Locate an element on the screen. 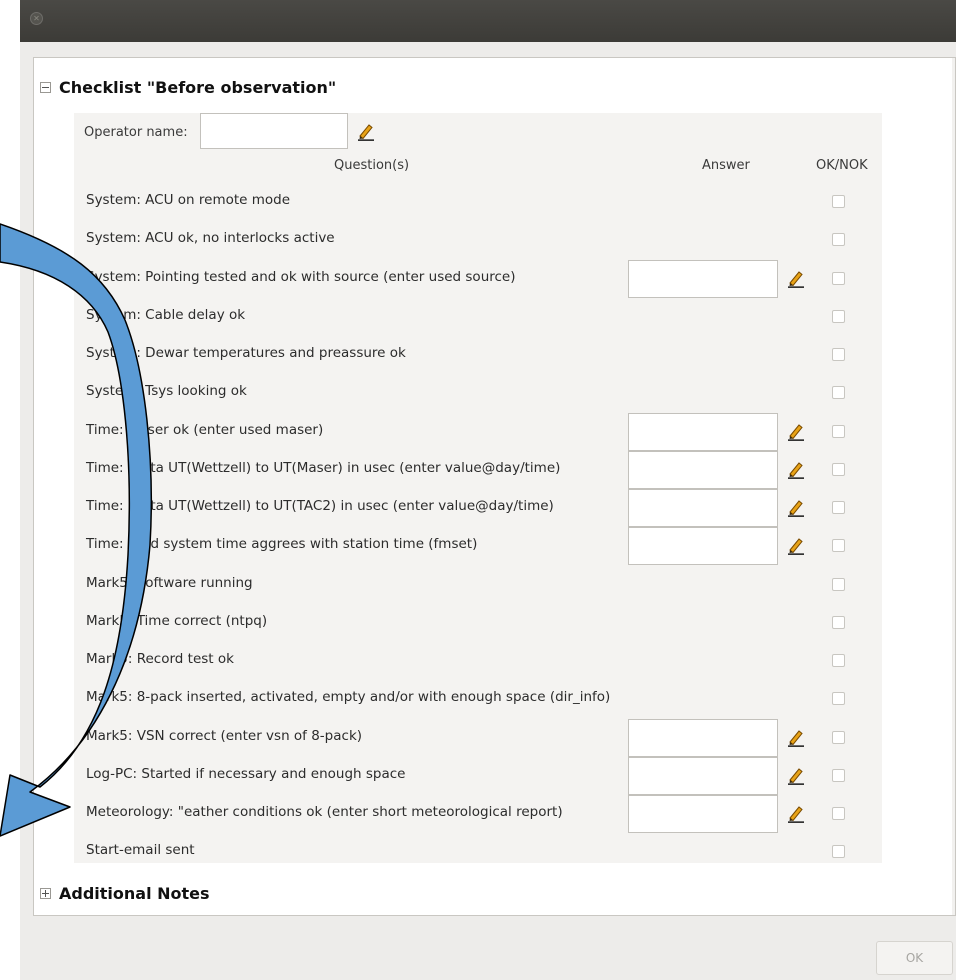 The height and width of the screenshot is (980, 956). question-text: Start-email sent is located at coordinates (140, 850).